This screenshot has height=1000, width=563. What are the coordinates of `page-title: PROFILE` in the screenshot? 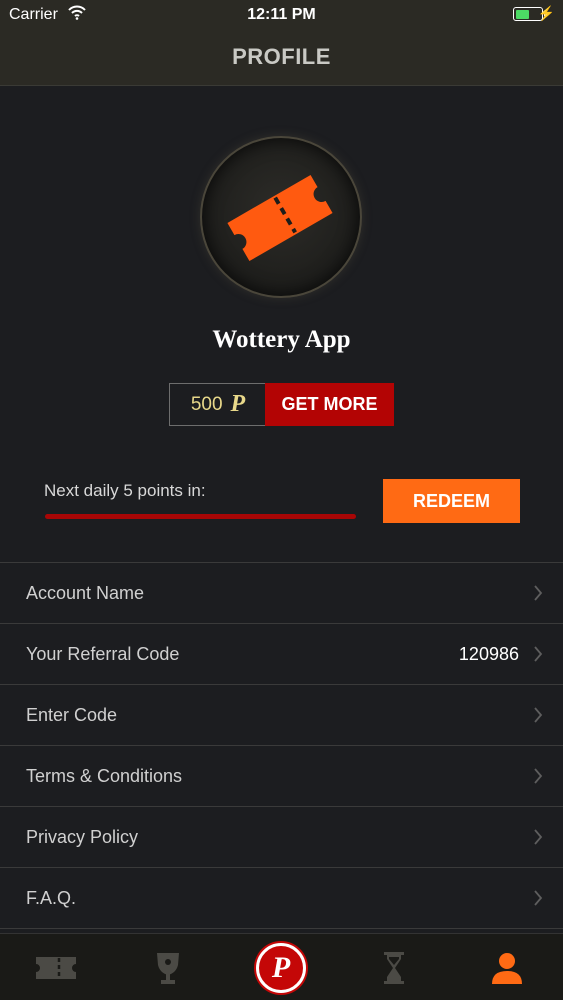 It's located at (281, 56).